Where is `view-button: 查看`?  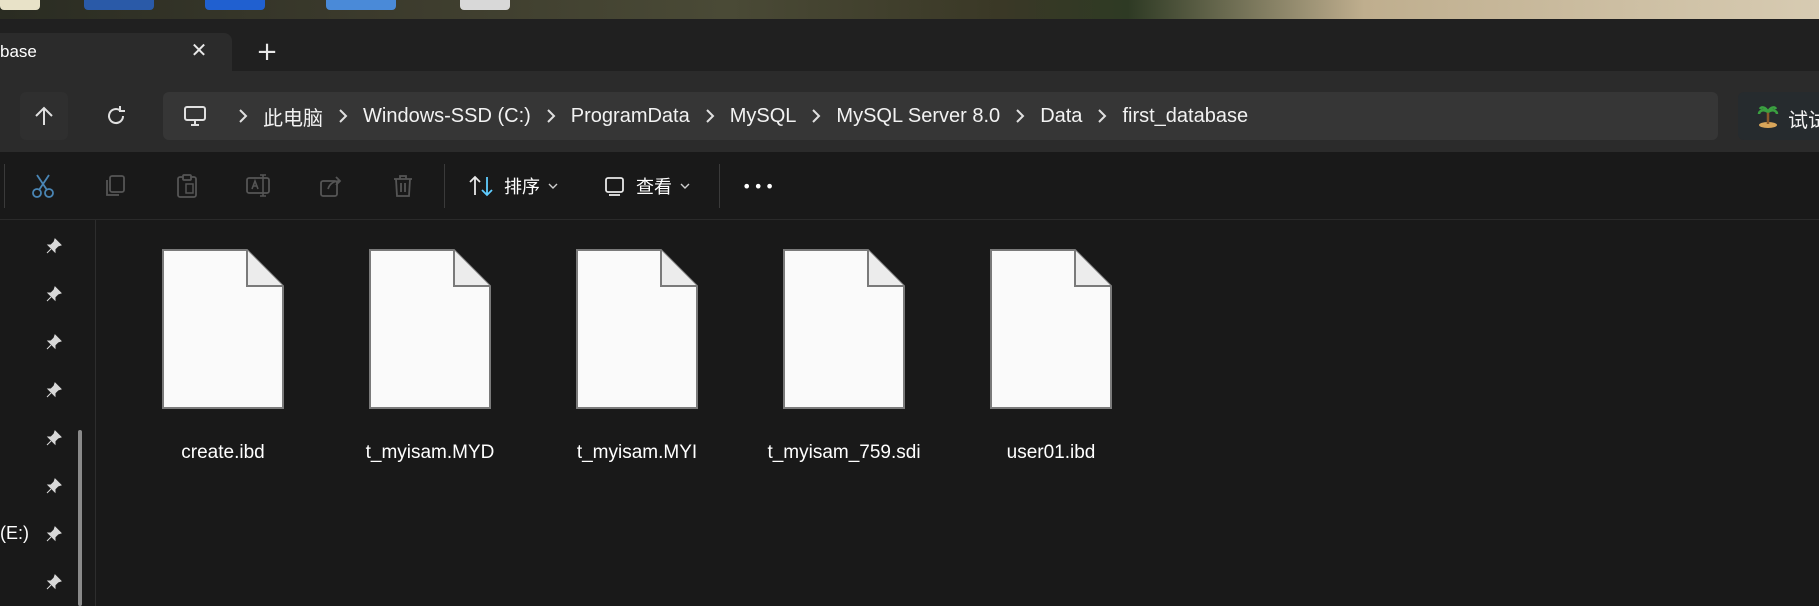
view-button: 查看 is located at coordinates (647, 186).